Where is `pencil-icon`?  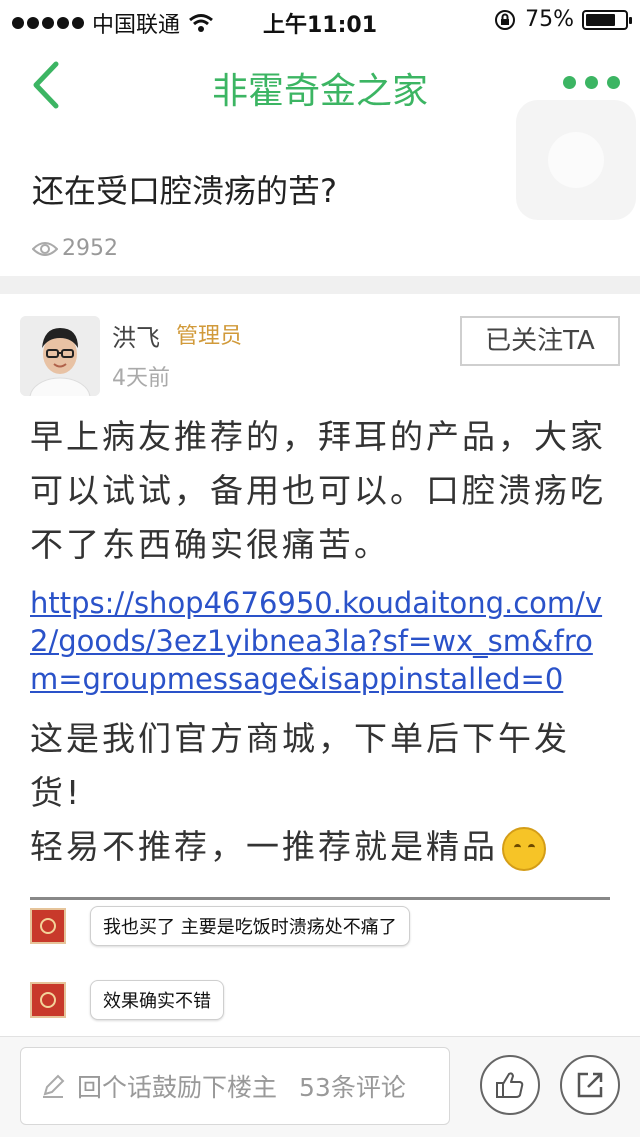
pencil-icon is located at coordinates (54, 1086).